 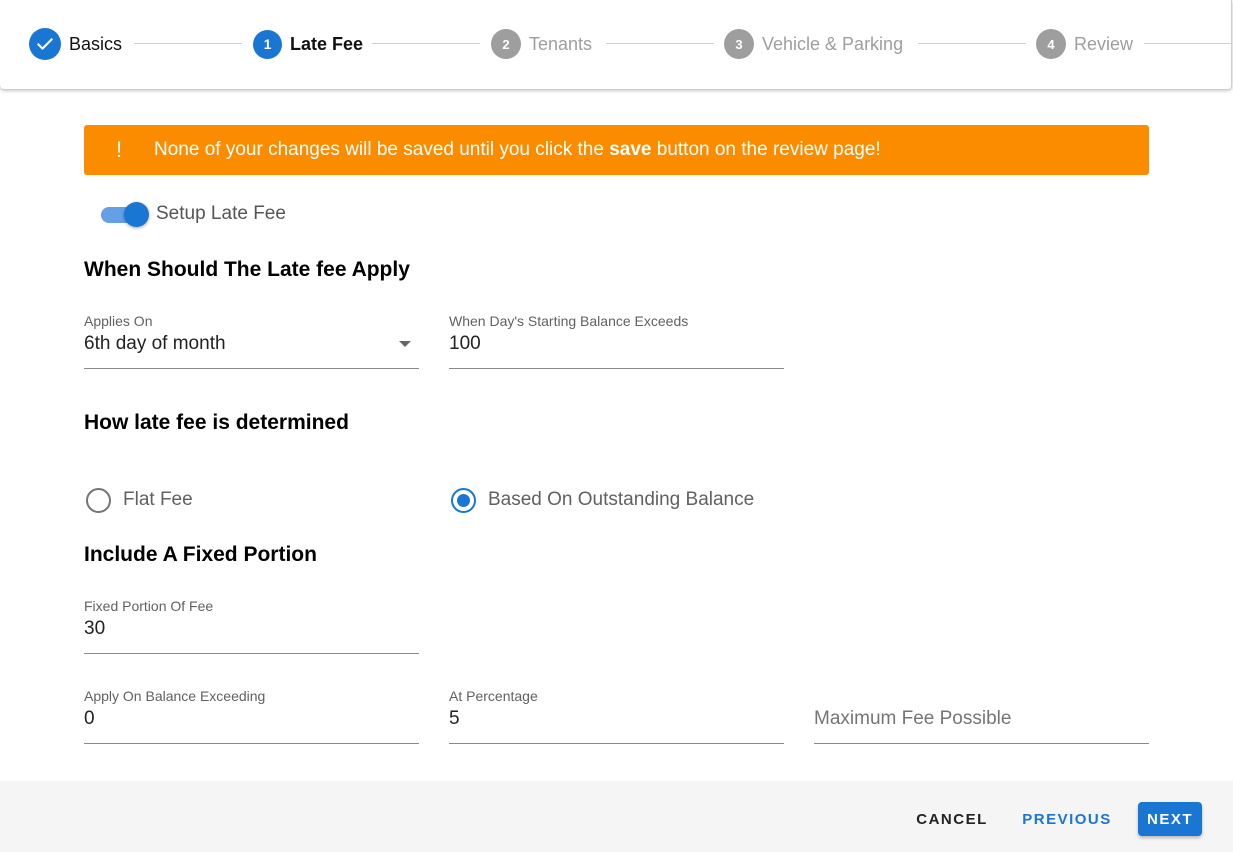 What do you see at coordinates (561, 43) in the screenshot?
I see `step-label: Tenants` at bounding box center [561, 43].